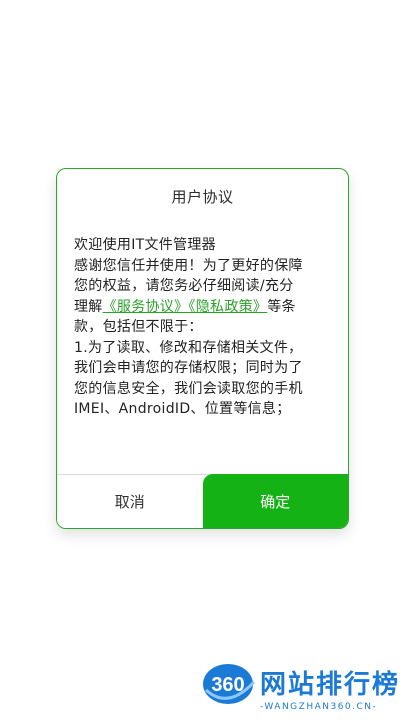  Describe the element at coordinates (281, 306) in the screenshot. I see `body-line-4-suffix: 等条` at that location.